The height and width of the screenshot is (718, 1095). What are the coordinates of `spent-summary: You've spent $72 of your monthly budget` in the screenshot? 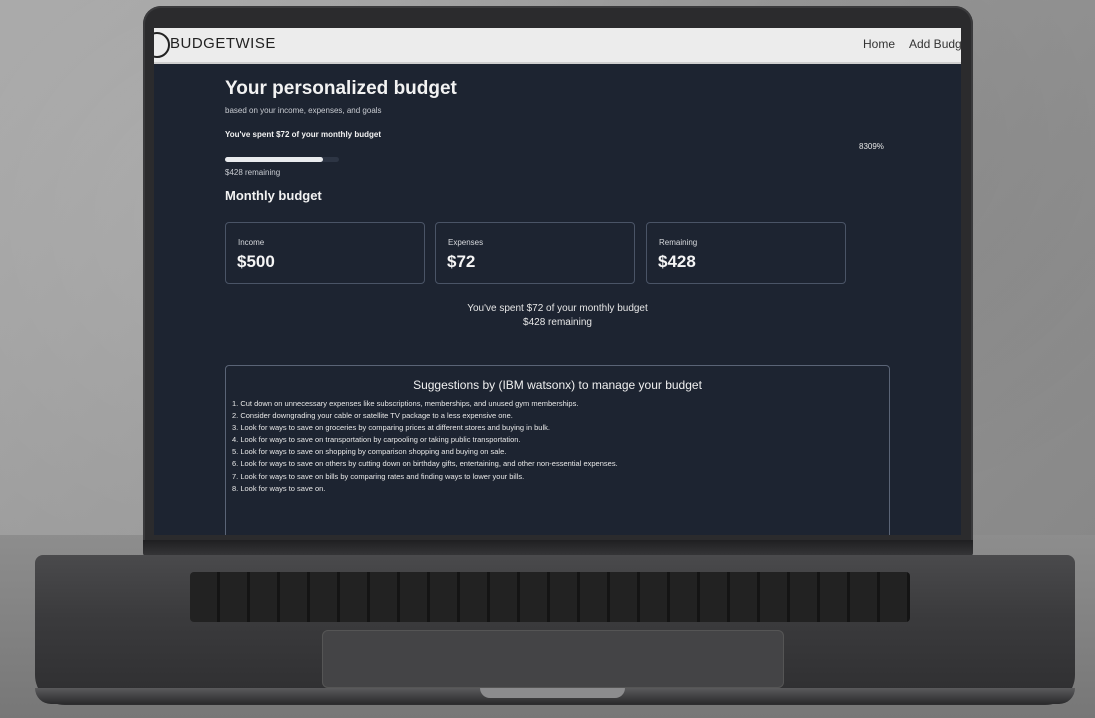 It's located at (303, 134).